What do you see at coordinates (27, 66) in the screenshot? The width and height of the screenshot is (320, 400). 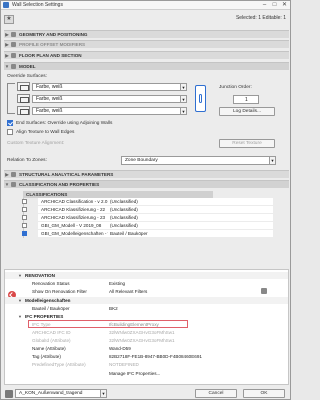 I see `panel-model-label: MODEL` at bounding box center [27, 66].